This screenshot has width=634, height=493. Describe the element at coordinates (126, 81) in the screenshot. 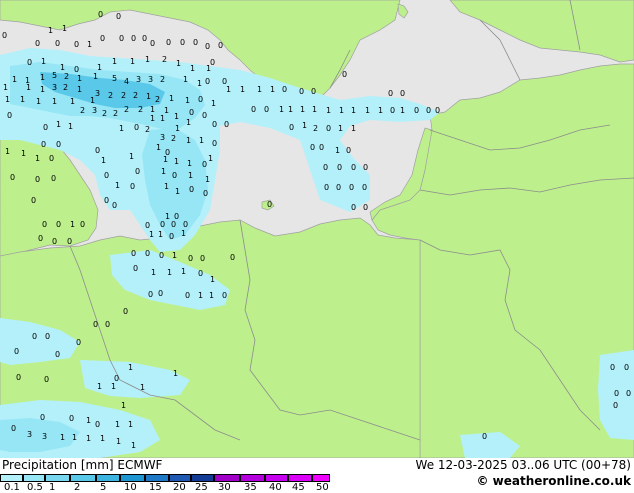

I see `value-label: 4` at that location.